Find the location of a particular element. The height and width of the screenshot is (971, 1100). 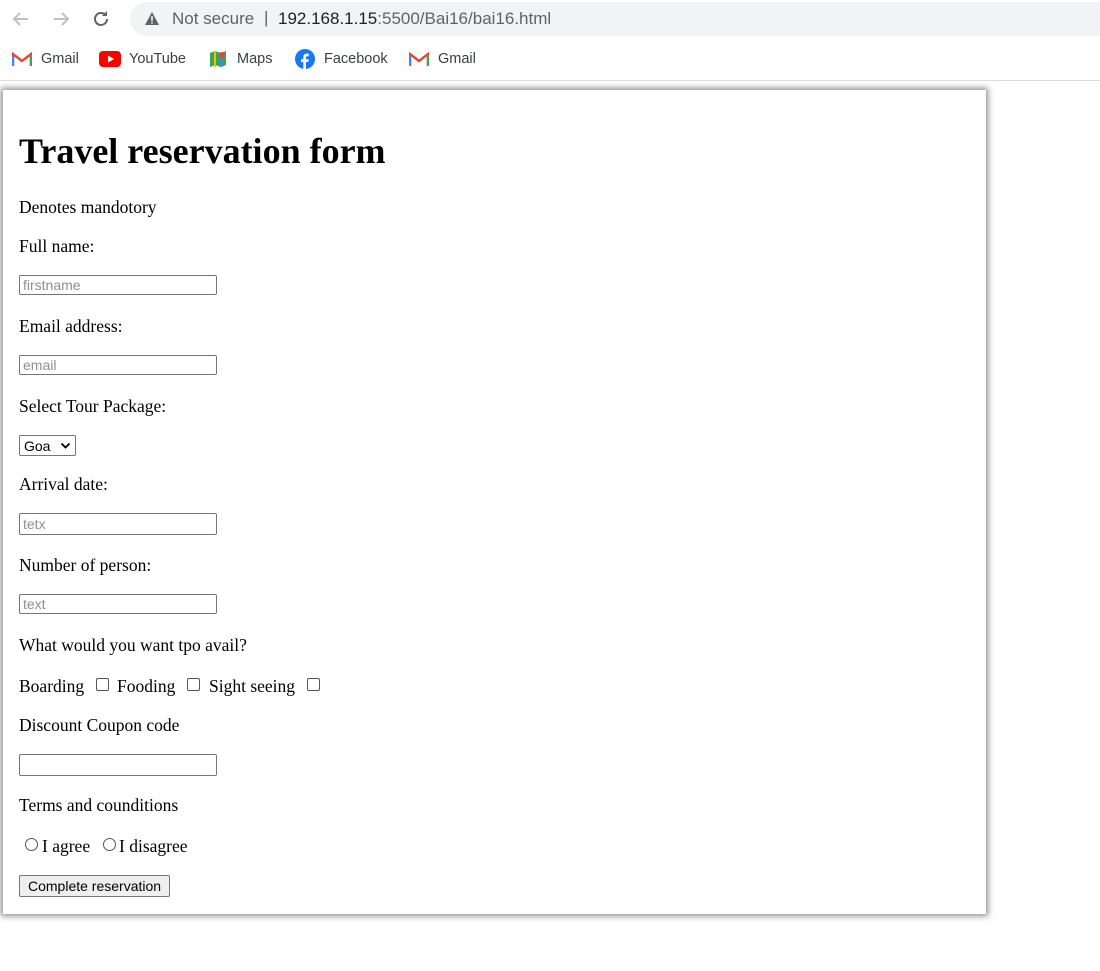

email-label: Email address: is located at coordinates (71, 326).